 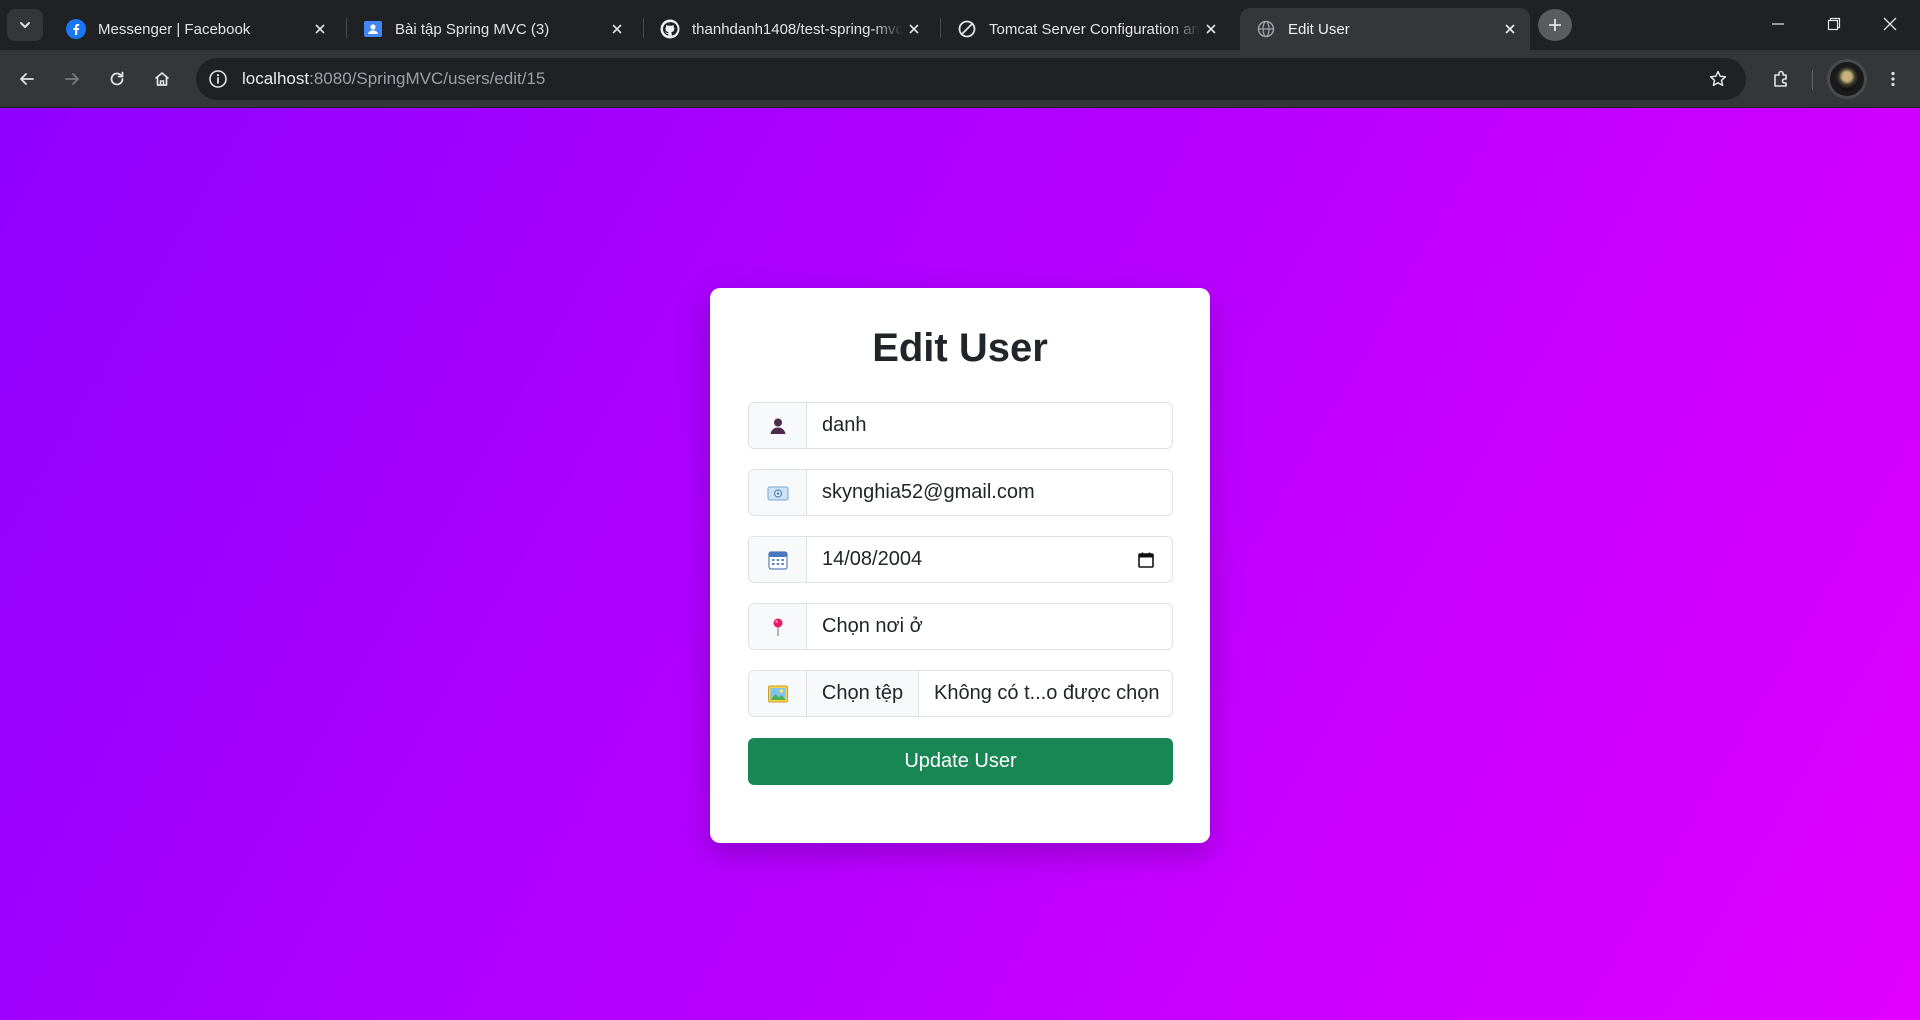 I want to click on close-window-button, so click(x=1890, y=24).